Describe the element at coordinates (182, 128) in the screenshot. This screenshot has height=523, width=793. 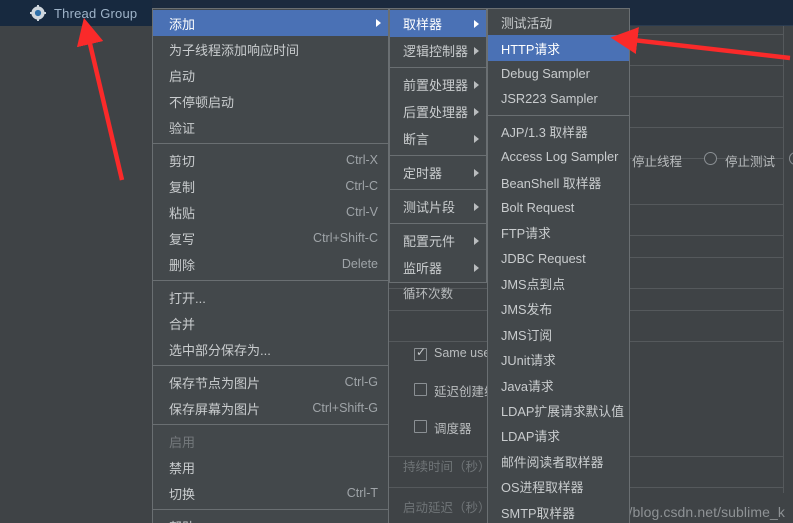
I see `menu-item-label: 验证` at that location.